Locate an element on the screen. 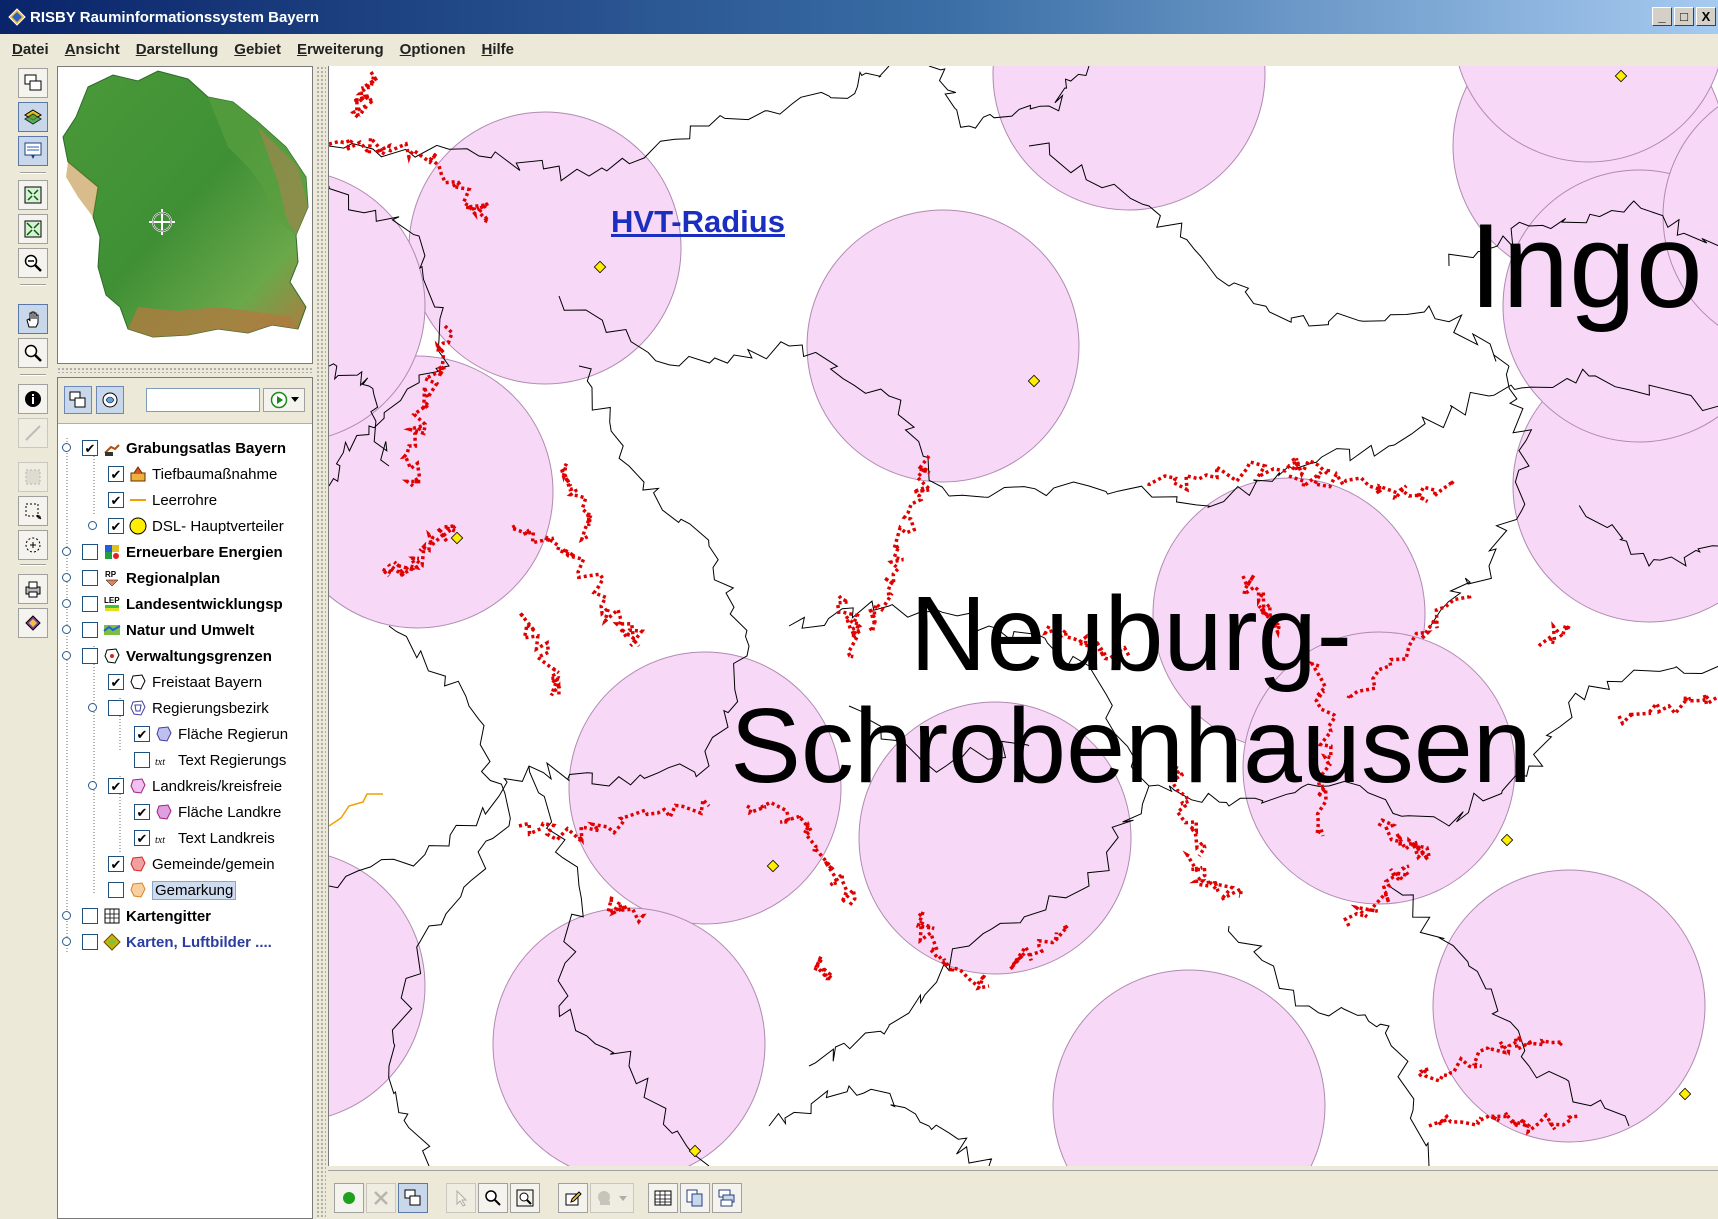 The height and width of the screenshot is (1219, 1718). layer-item: Gemarkung is located at coordinates (172, 890).